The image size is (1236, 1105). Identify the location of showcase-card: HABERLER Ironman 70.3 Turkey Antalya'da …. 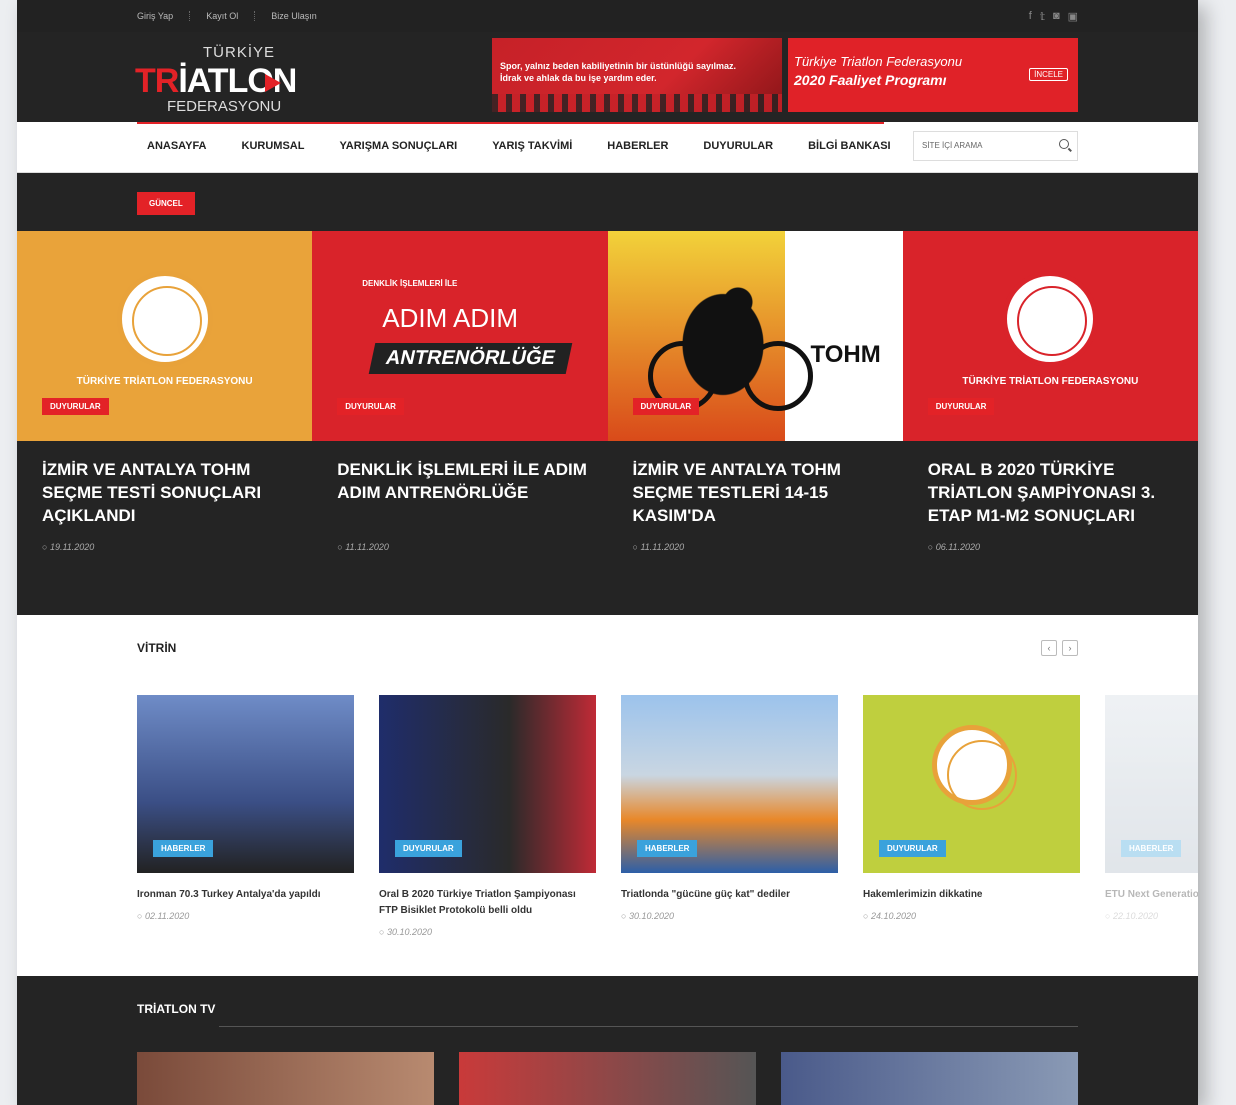
(245, 816).